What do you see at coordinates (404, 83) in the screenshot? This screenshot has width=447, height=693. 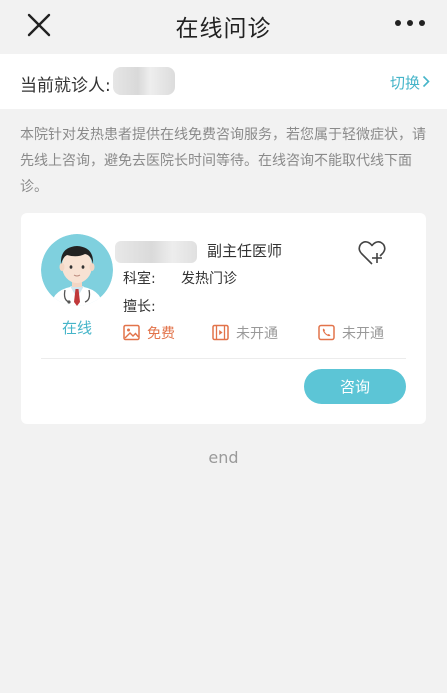 I see `switch-label: 切换` at bounding box center [404, 83].